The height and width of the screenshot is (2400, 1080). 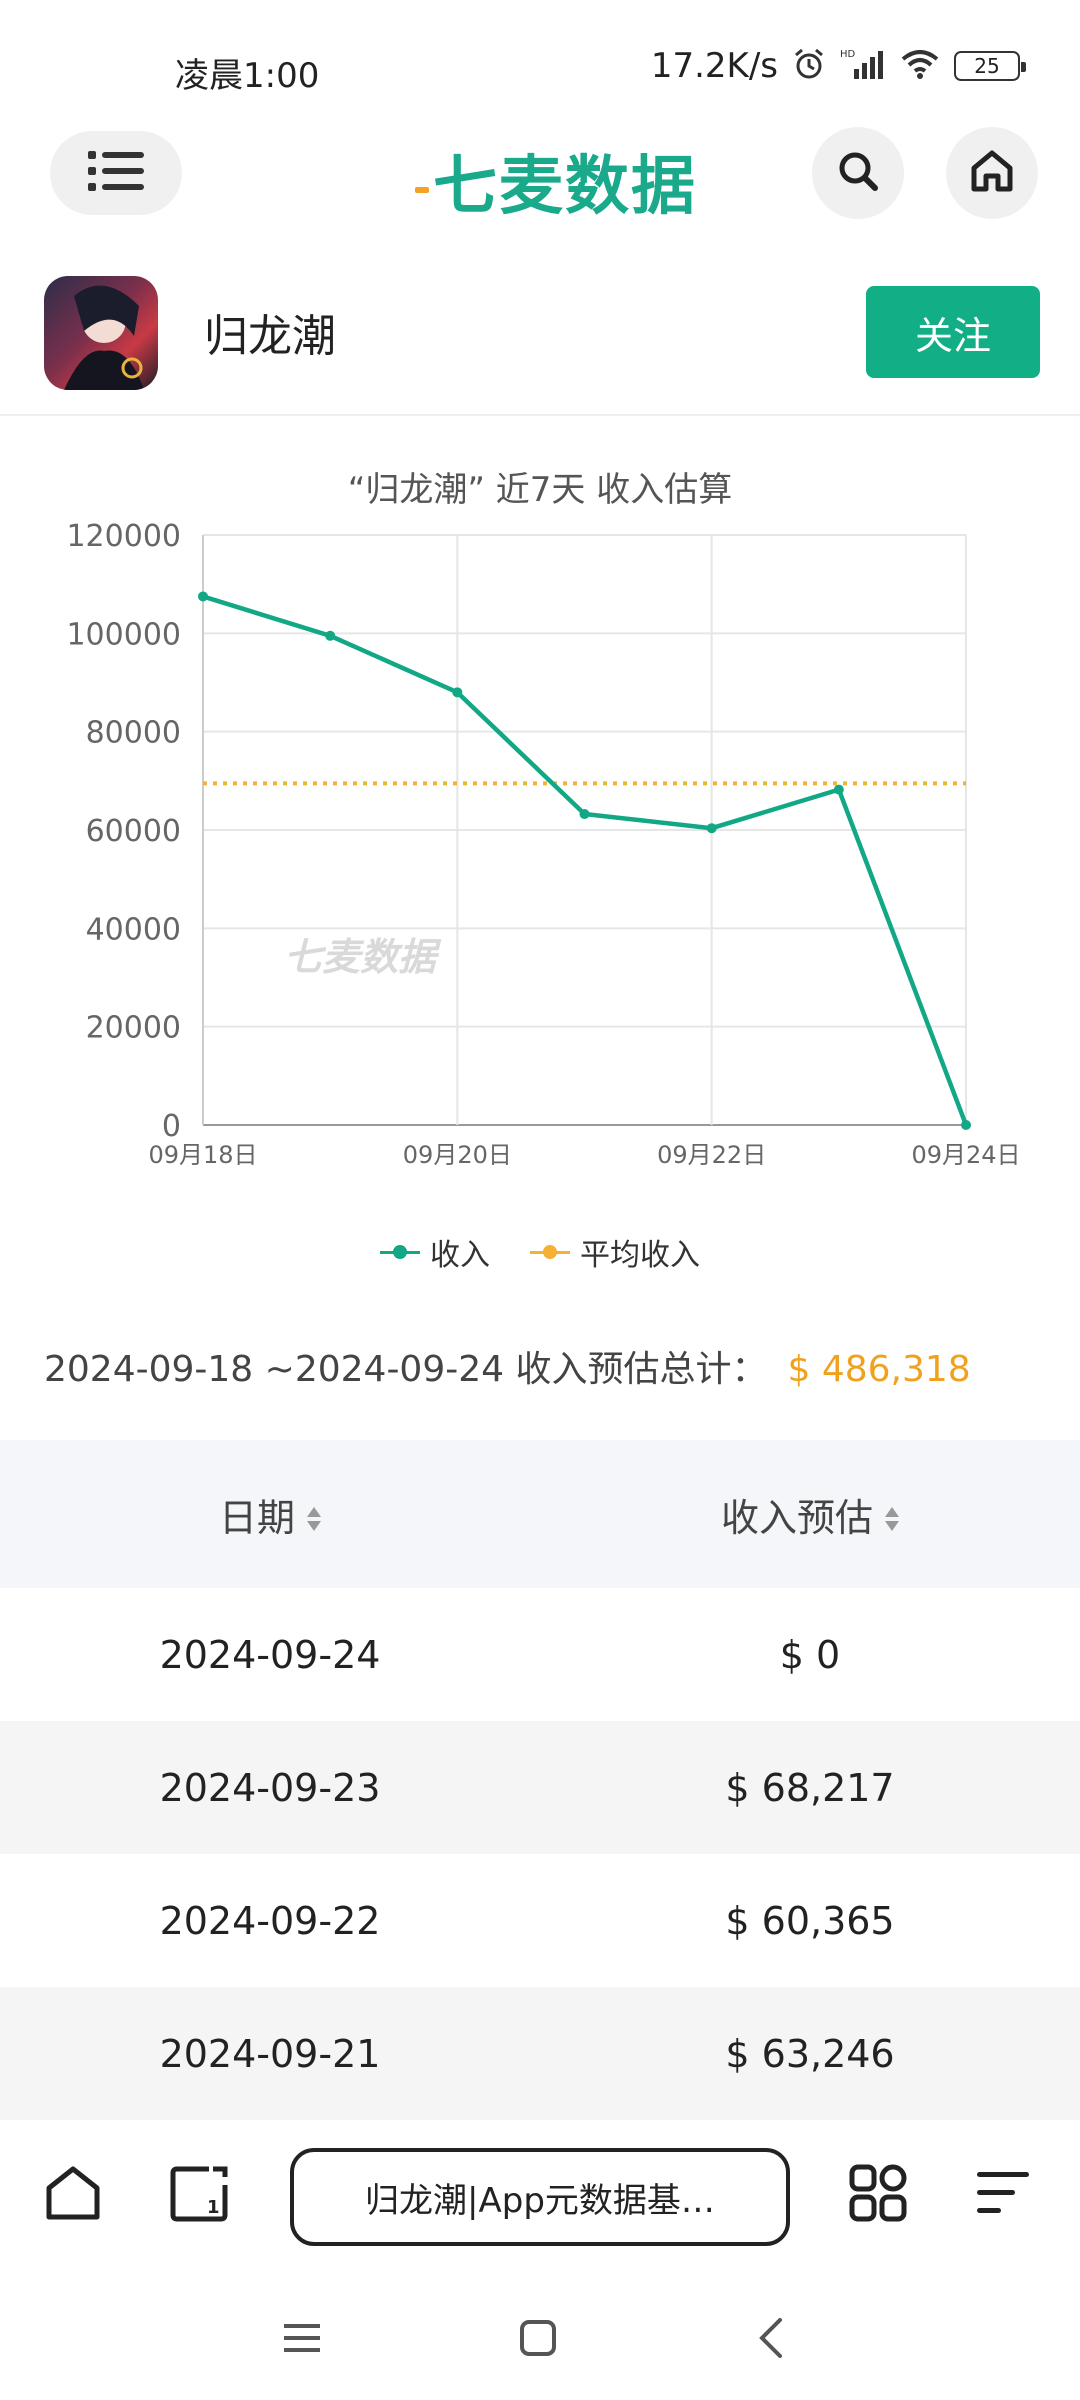 I want to click on y-tick-label: 80000, so click(x=133, y=733).